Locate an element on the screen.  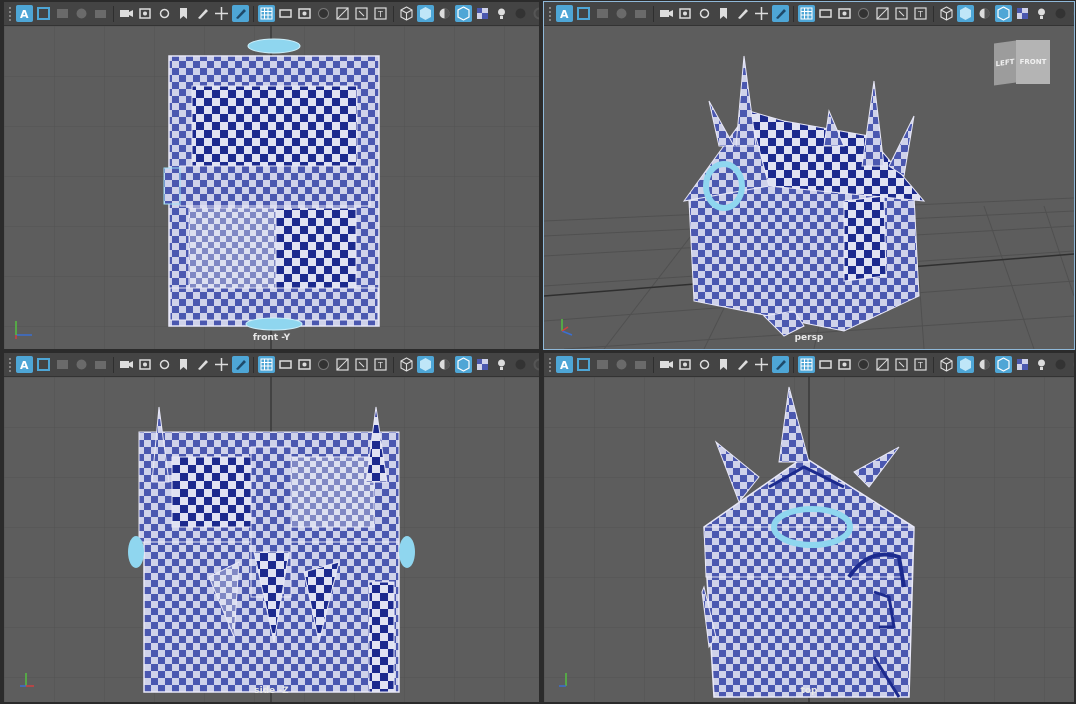
view-cube: LEFT FRONT is located at coordinates (1021, 61).